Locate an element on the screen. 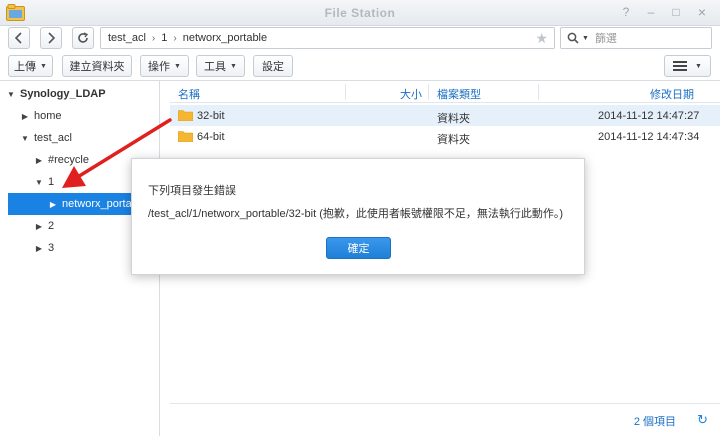 Image resolution: width=720 pixels, height=436 pixels. back-button is located at coordinates (19, 38).